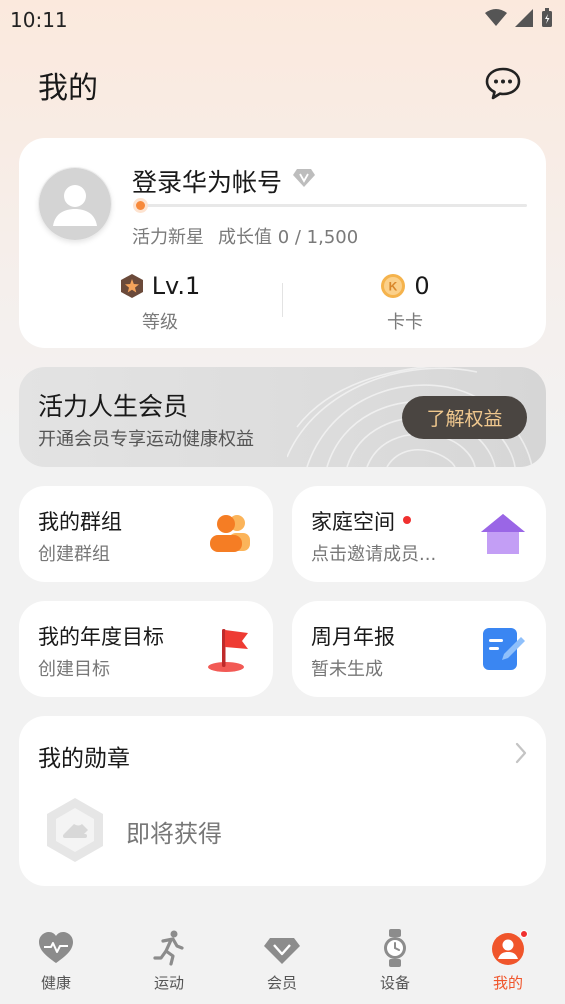 This screenshot has width=565, height=1004. Describe the element at coordinates (331, 205) in the screenshot. I see `growth-progress-bar` at that location.